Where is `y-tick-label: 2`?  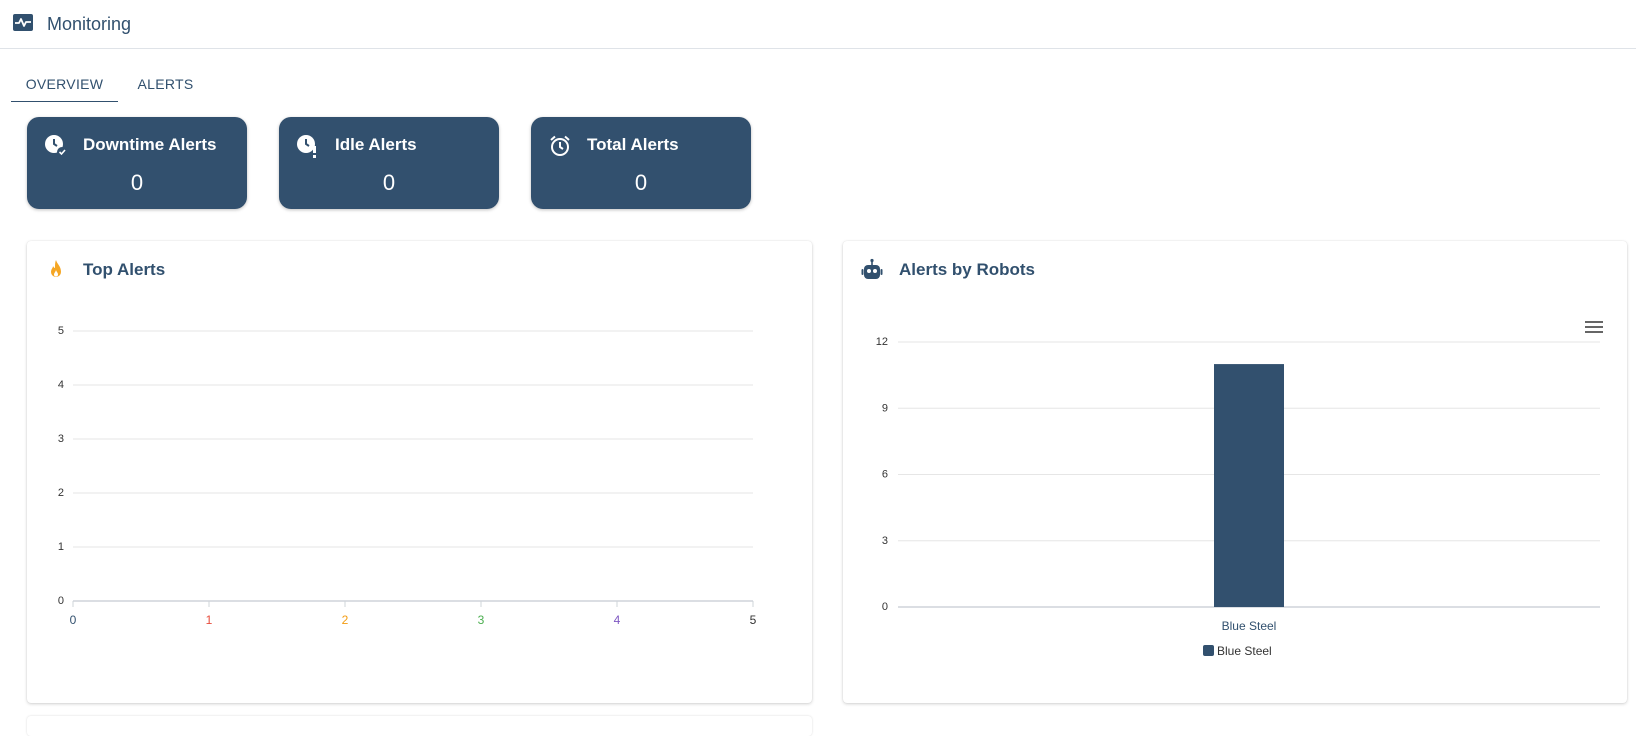
y-tick-label: 2 is located at coordinates (61, 493).